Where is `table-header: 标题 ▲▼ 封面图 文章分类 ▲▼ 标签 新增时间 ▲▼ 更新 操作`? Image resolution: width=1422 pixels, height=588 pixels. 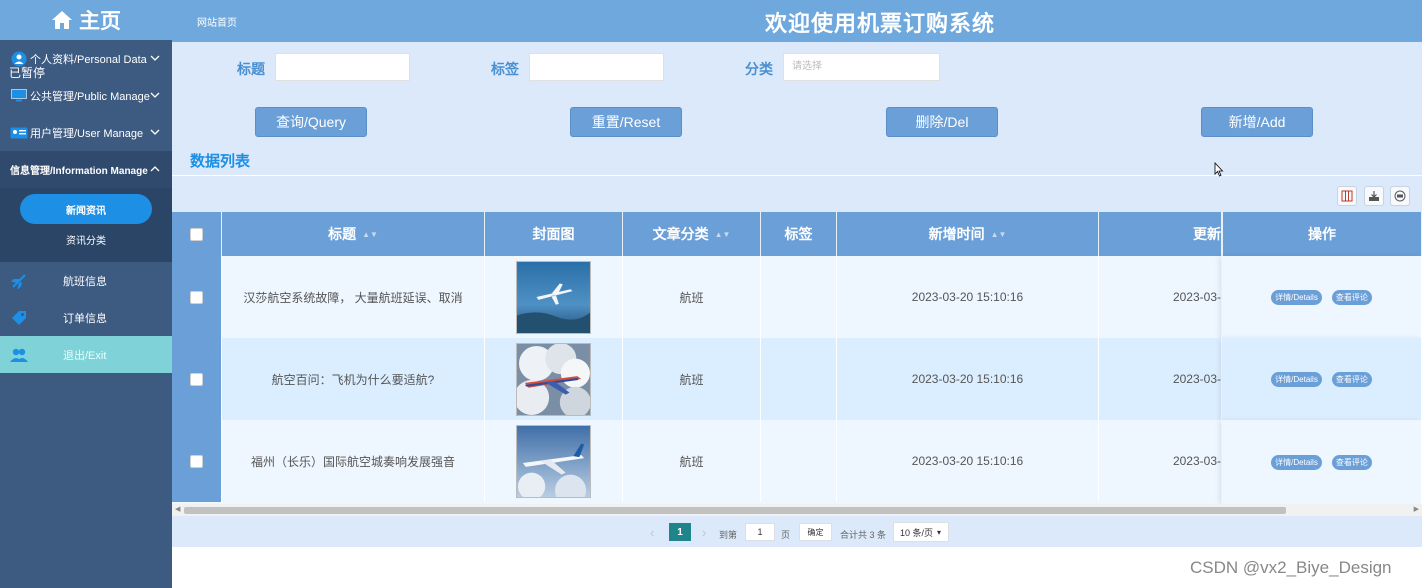 table-header: 标题 ▲▼ 封面图 文章分类 ▲▼ 标签 新增时间 ▲▼ 更新 操作 is located at coordinates (797, 234).